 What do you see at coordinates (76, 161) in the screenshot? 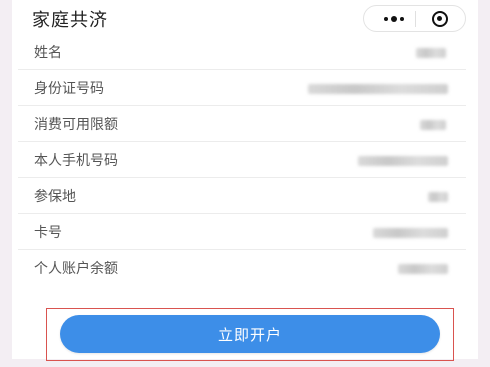
I see `row-label: 本人手机号码` at bounding box center [76, 161].